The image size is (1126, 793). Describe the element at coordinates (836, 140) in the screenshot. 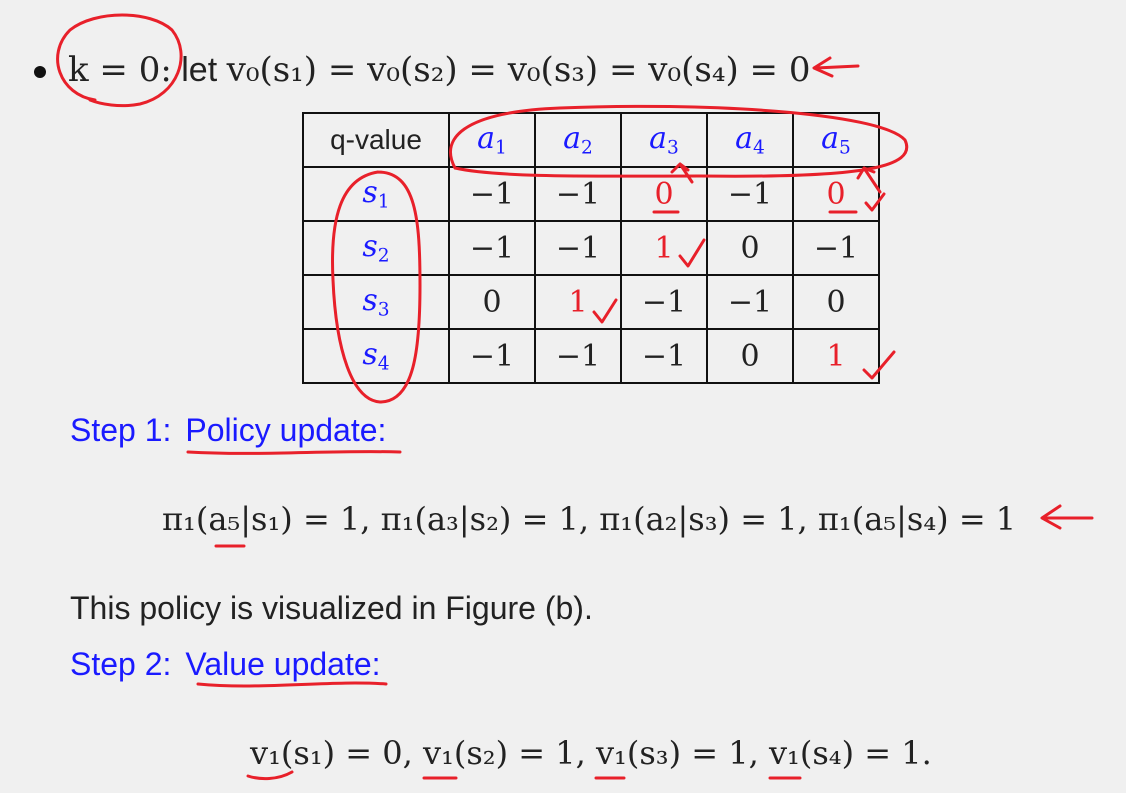

I see `action-header-5: a5` at that location.